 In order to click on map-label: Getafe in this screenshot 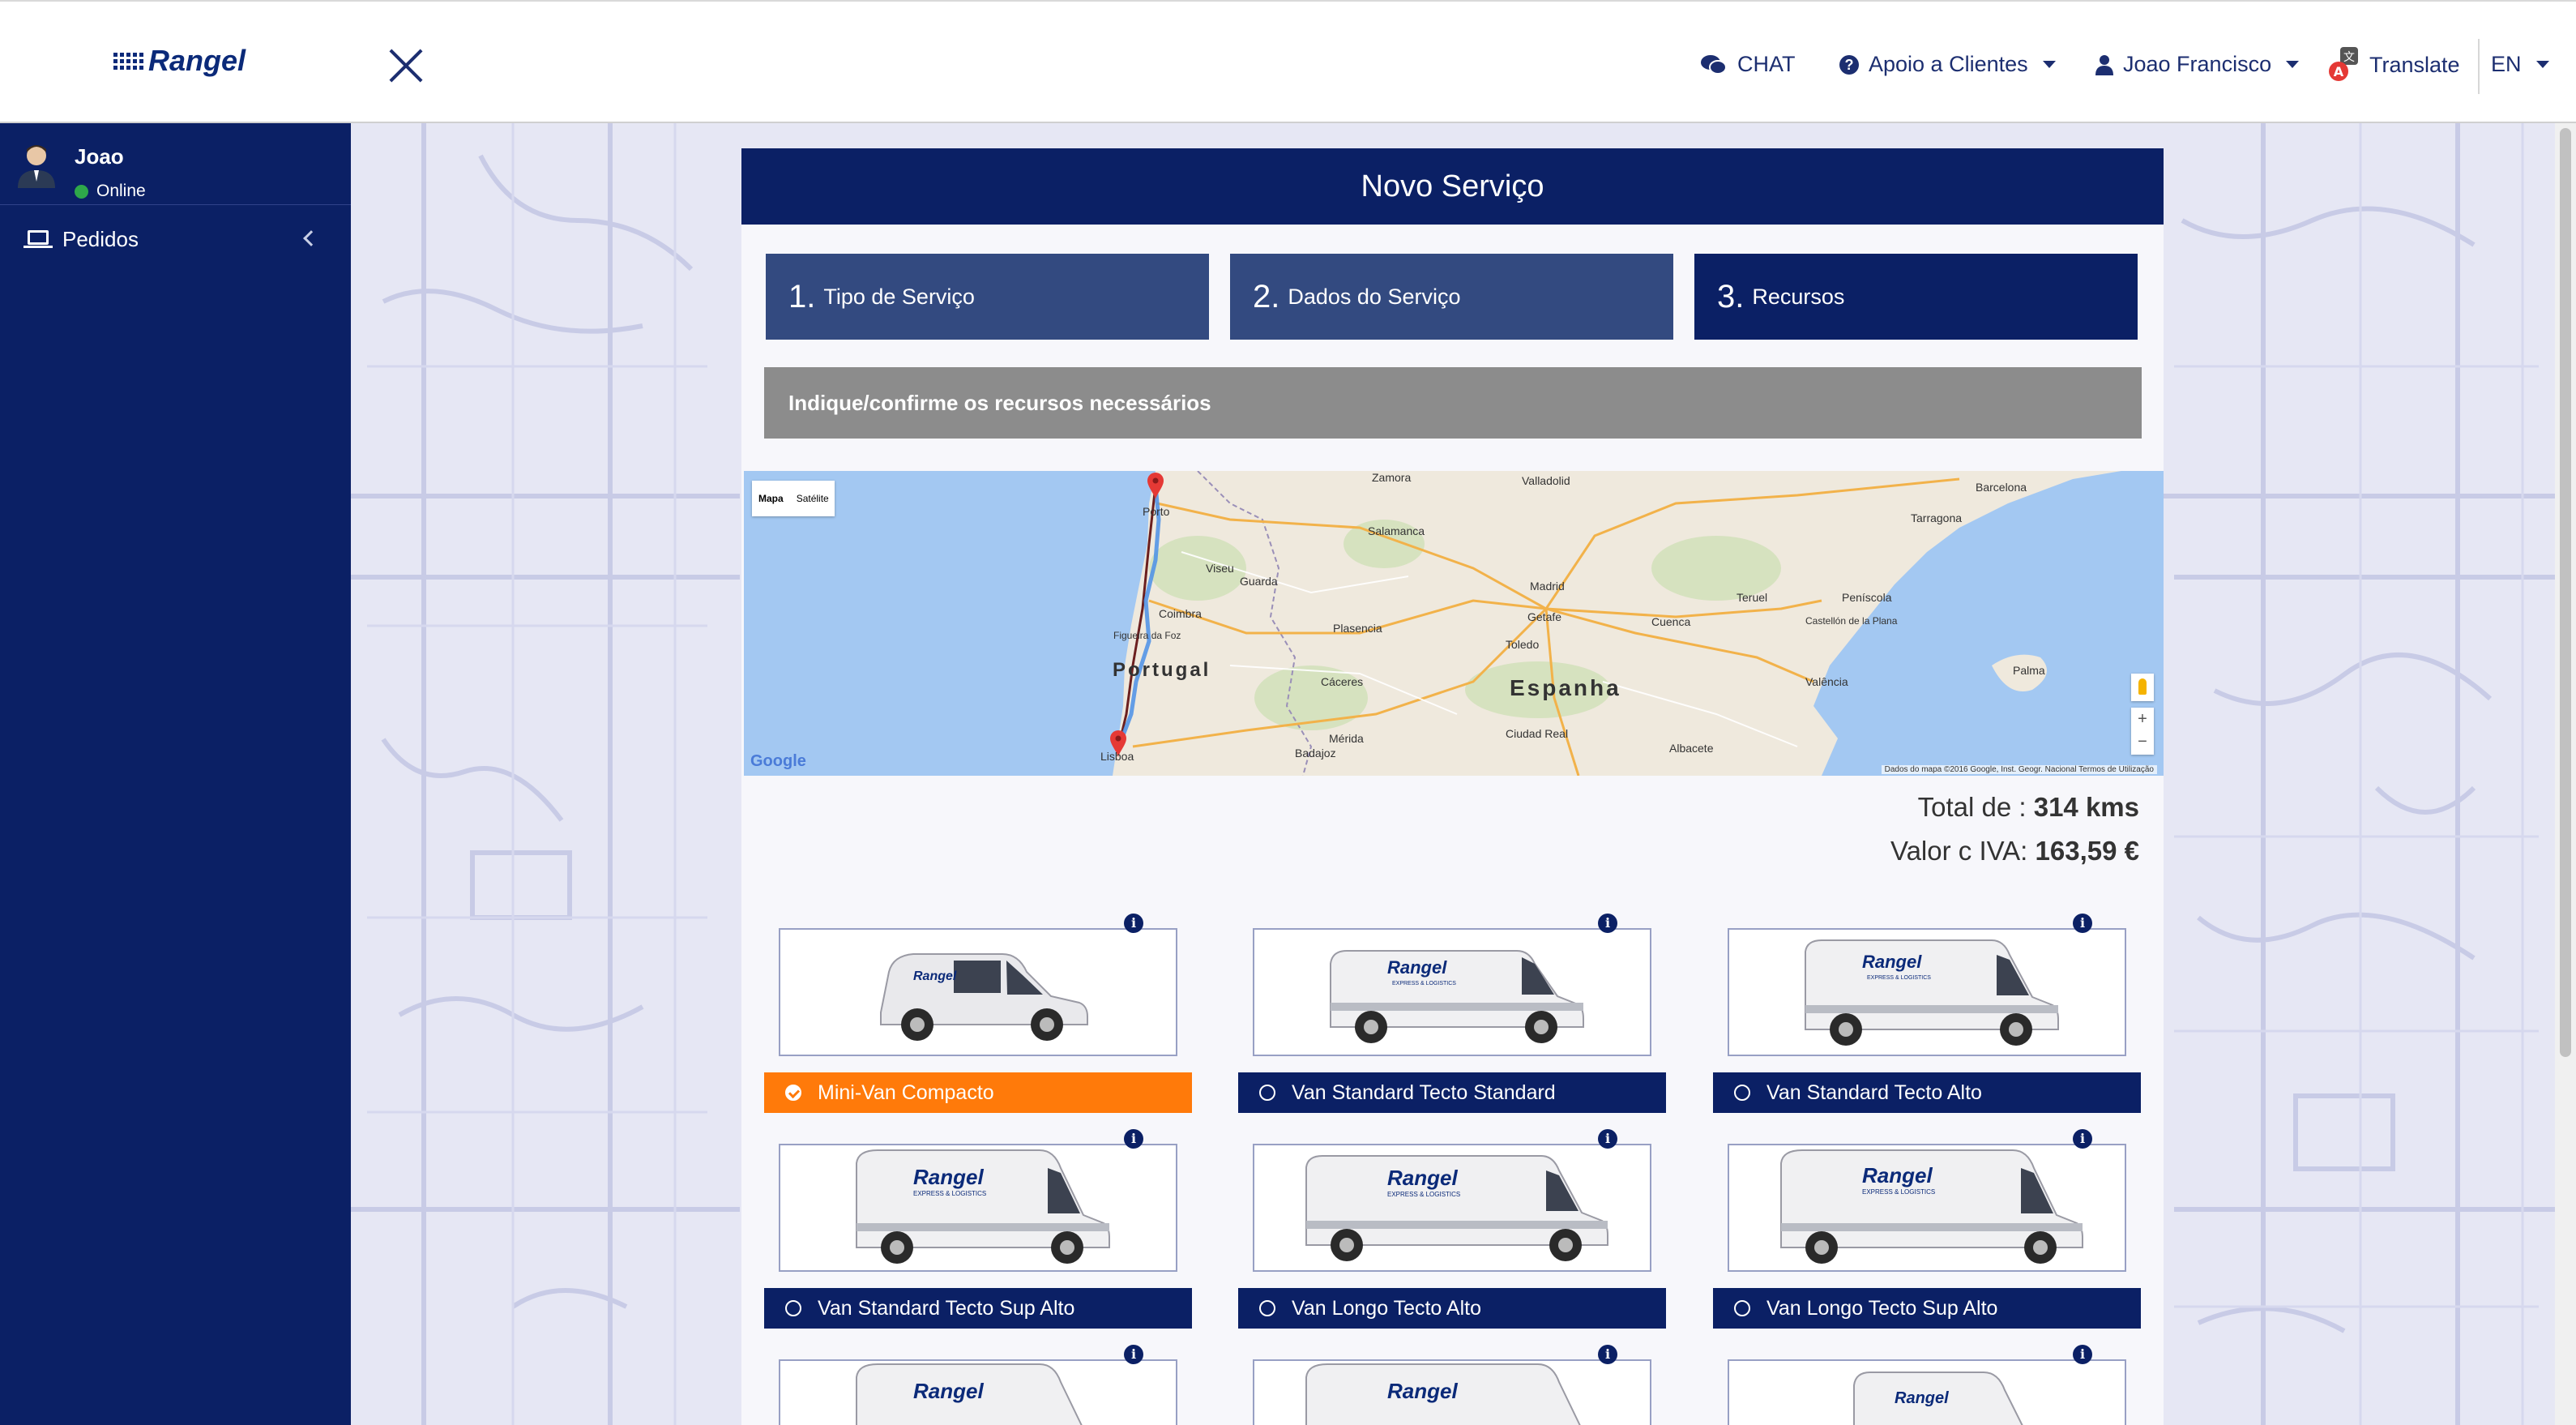, I will do `click(1544, 616)`.